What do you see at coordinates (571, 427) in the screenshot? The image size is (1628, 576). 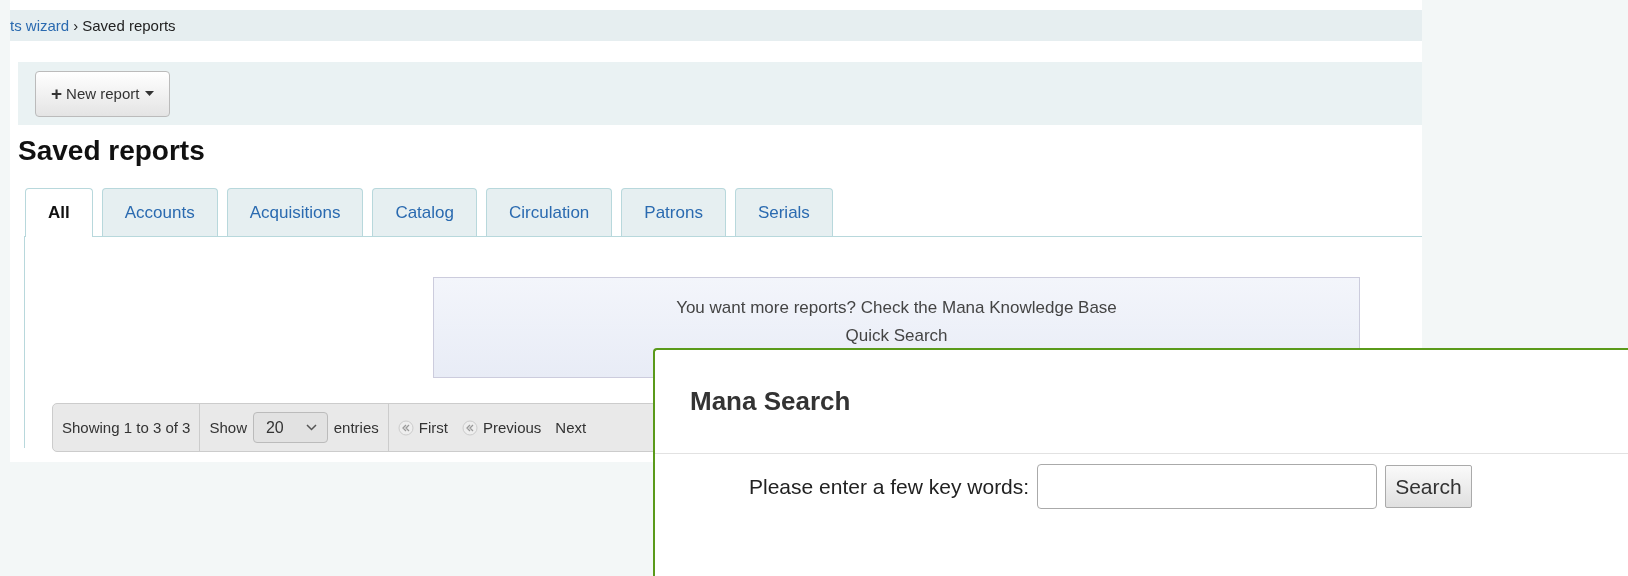 I see `next-link: Next` at bounding box center [571, 427].